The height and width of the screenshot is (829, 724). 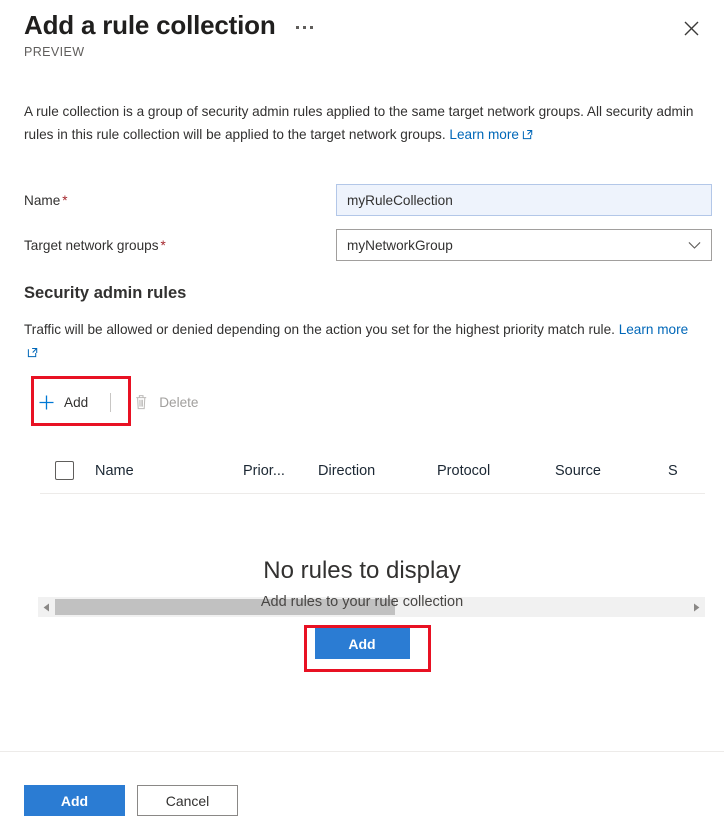 I want to click on plus-icon, so click(x=46, y=402).